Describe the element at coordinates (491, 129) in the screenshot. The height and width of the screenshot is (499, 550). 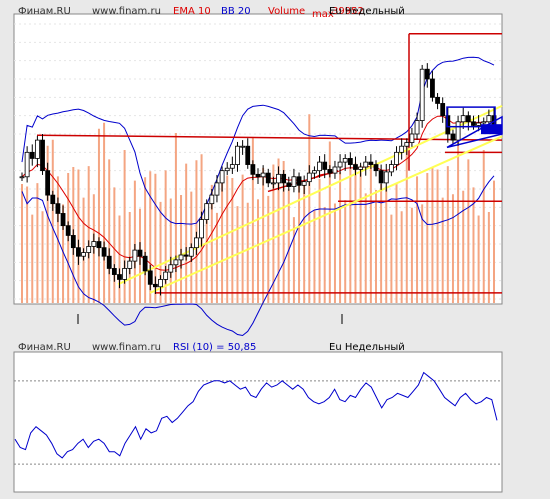
I see `last-price-marker` at that location.